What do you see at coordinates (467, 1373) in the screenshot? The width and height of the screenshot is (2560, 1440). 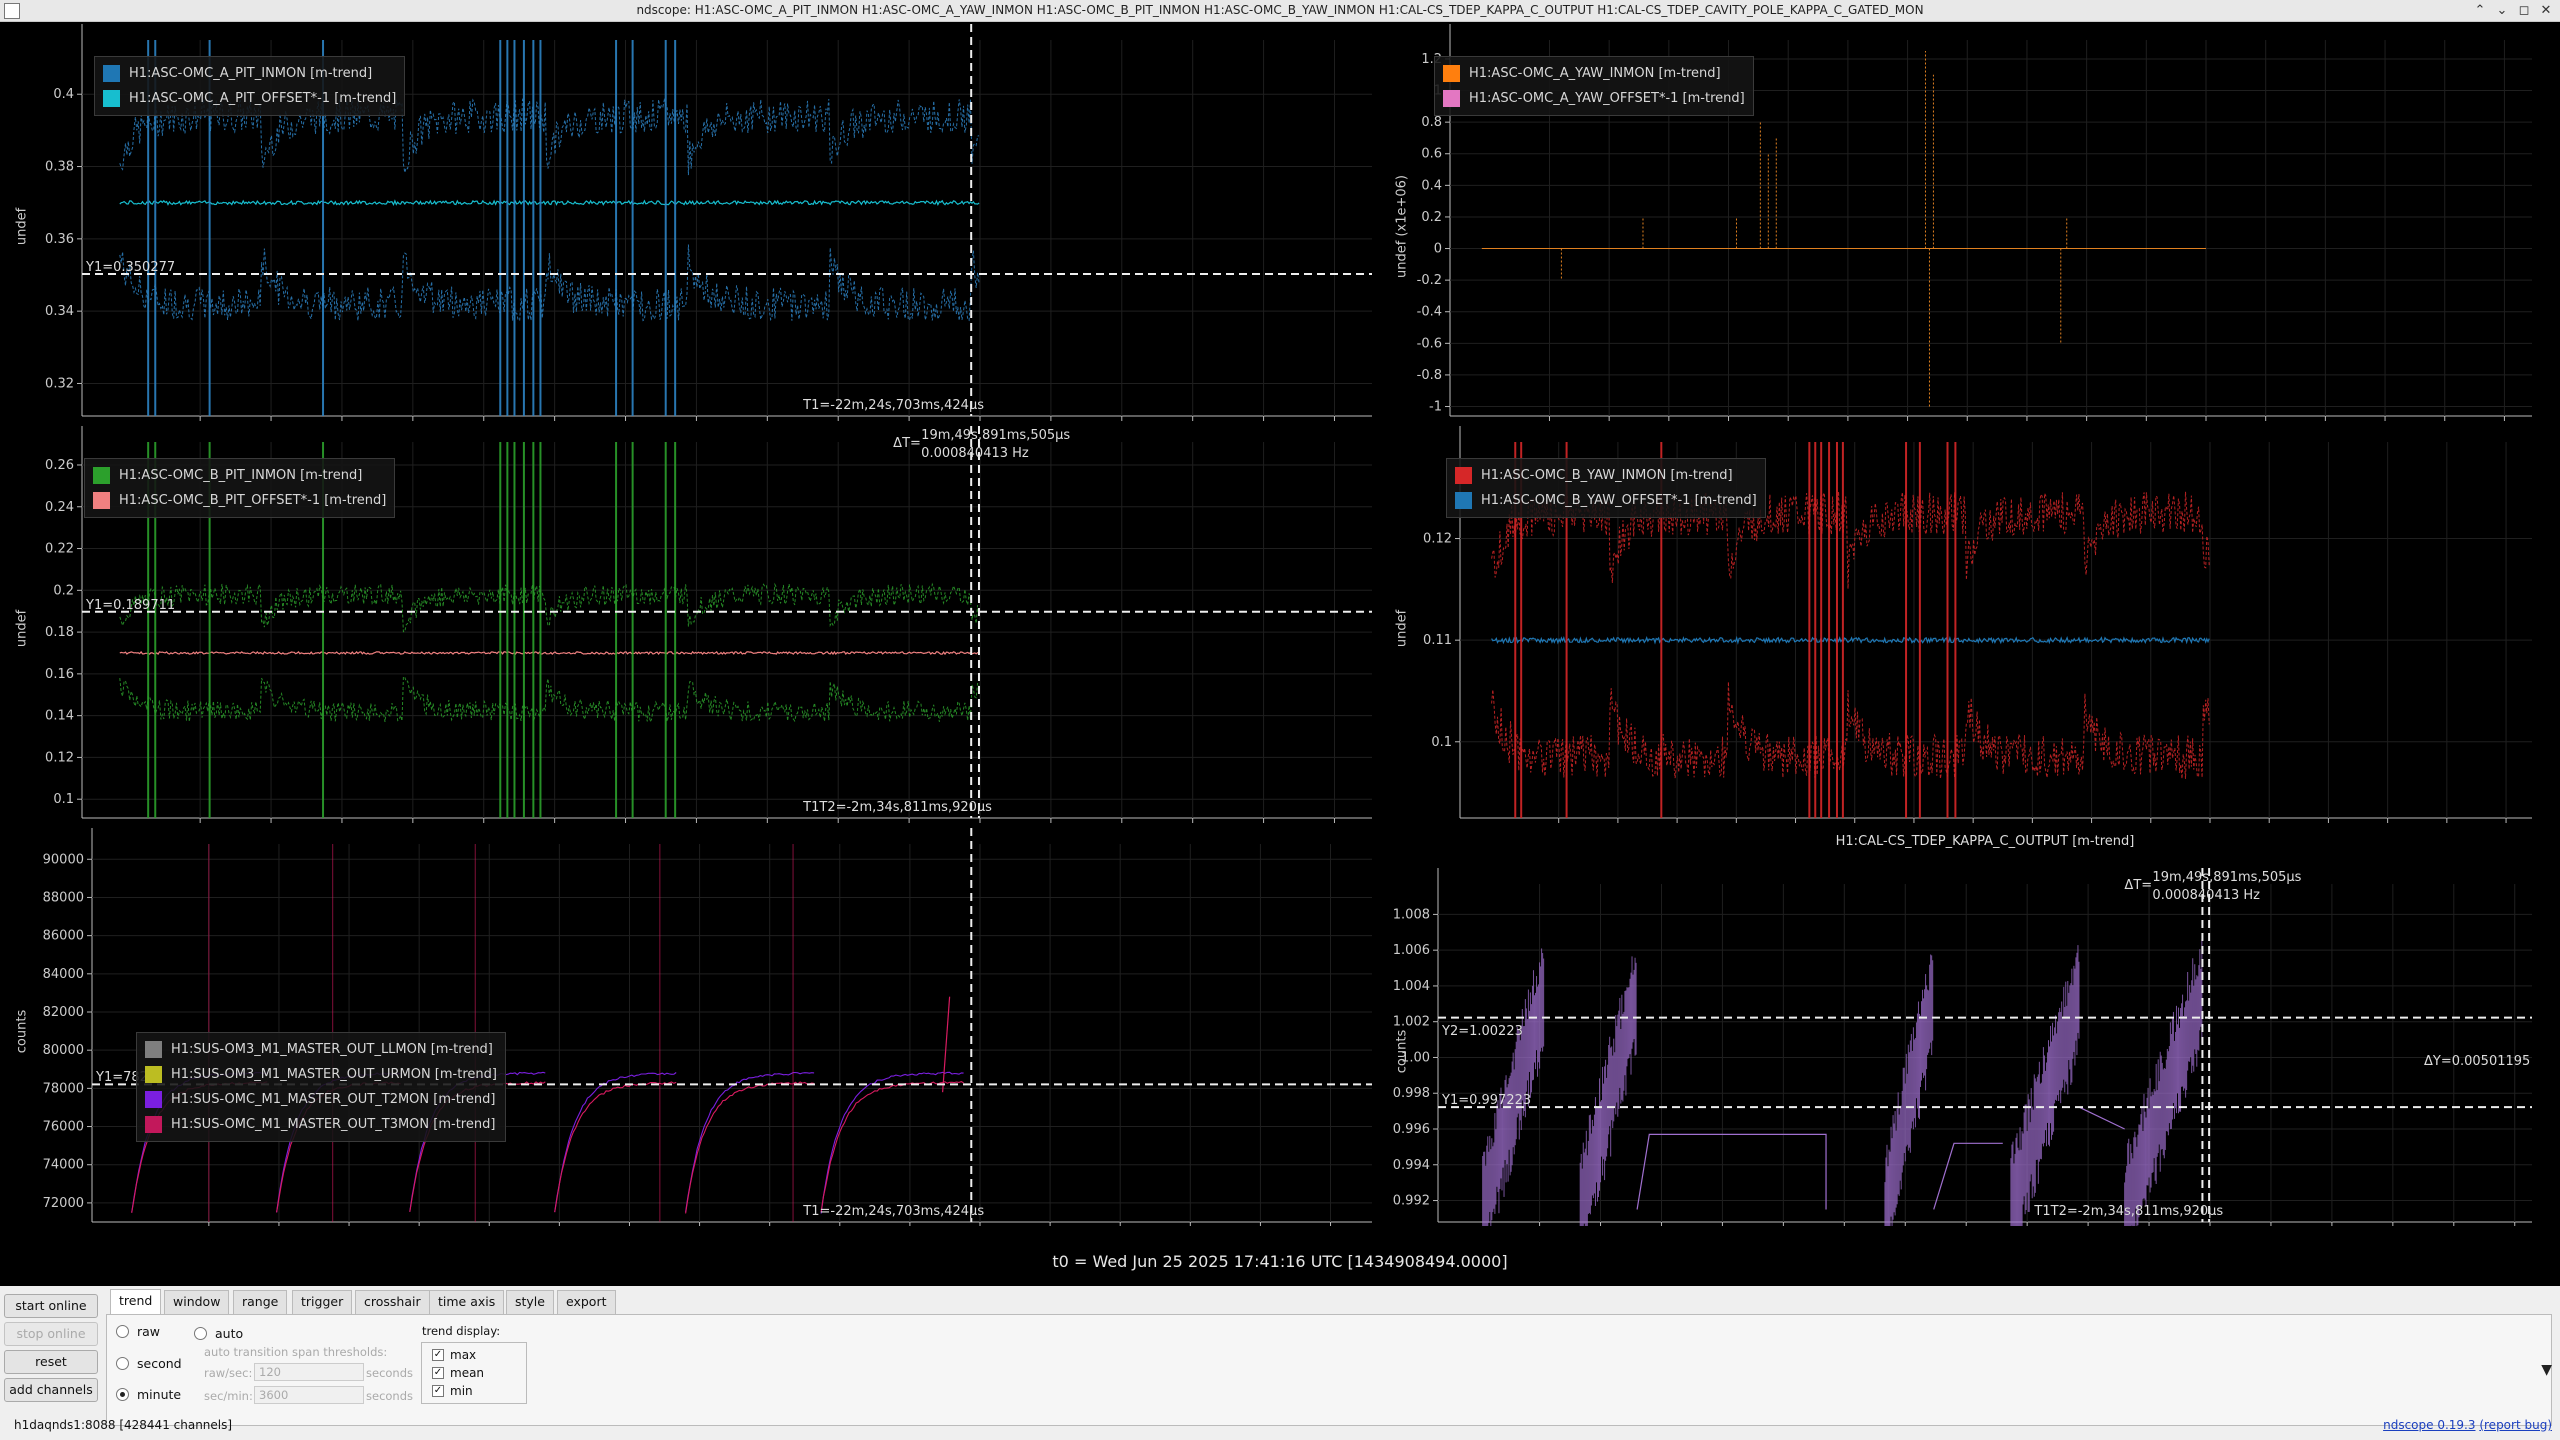 I see `mean-label: mean` at bounding box center [467, 1373].